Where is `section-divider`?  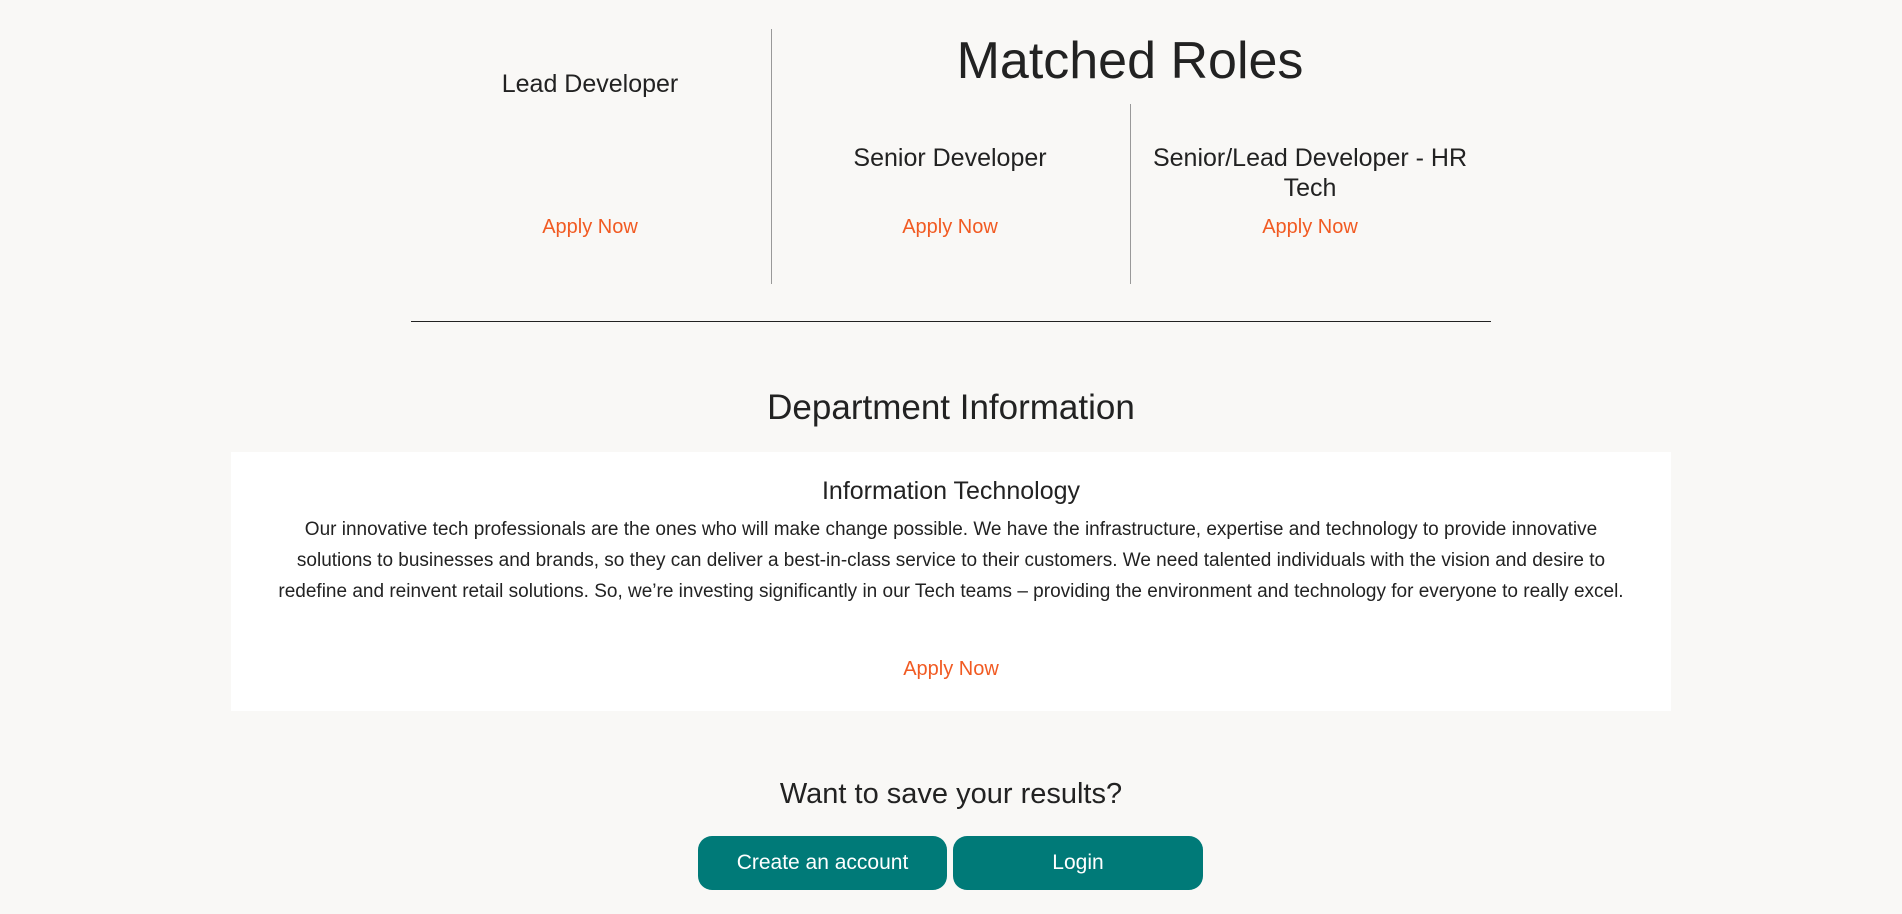
section-divider is located at coordinates (951, 321).